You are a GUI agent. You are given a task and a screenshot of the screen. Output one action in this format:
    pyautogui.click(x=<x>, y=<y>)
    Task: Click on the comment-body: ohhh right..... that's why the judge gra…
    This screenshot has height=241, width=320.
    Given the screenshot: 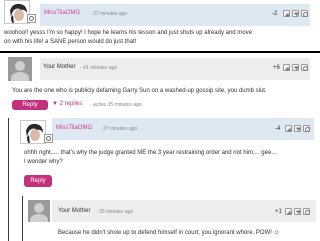 What is the action you would take?
    pyautogui.click(x=150, y=157)
    